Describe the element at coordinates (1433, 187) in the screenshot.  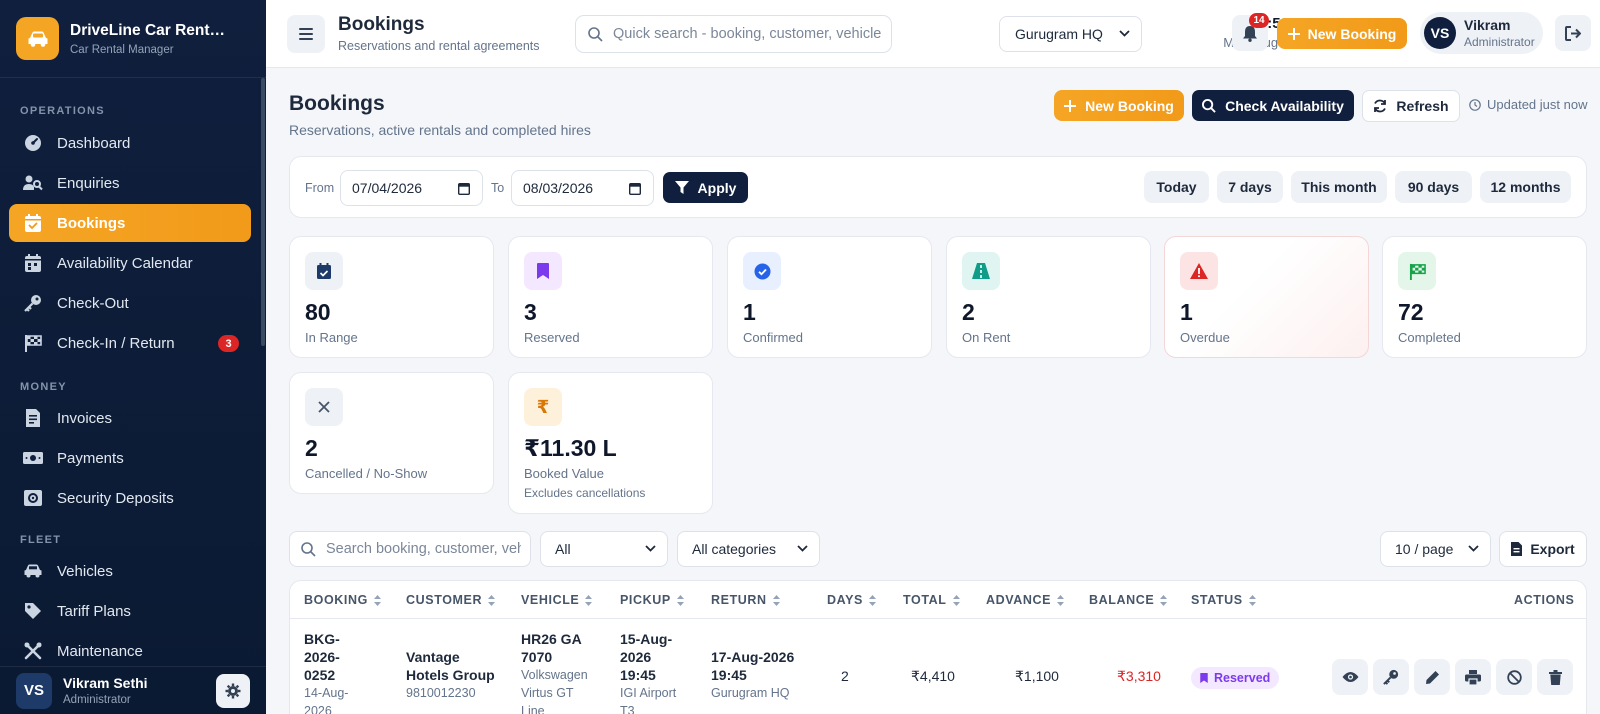
I see `preset-90-days-button: 90 days` at that location.